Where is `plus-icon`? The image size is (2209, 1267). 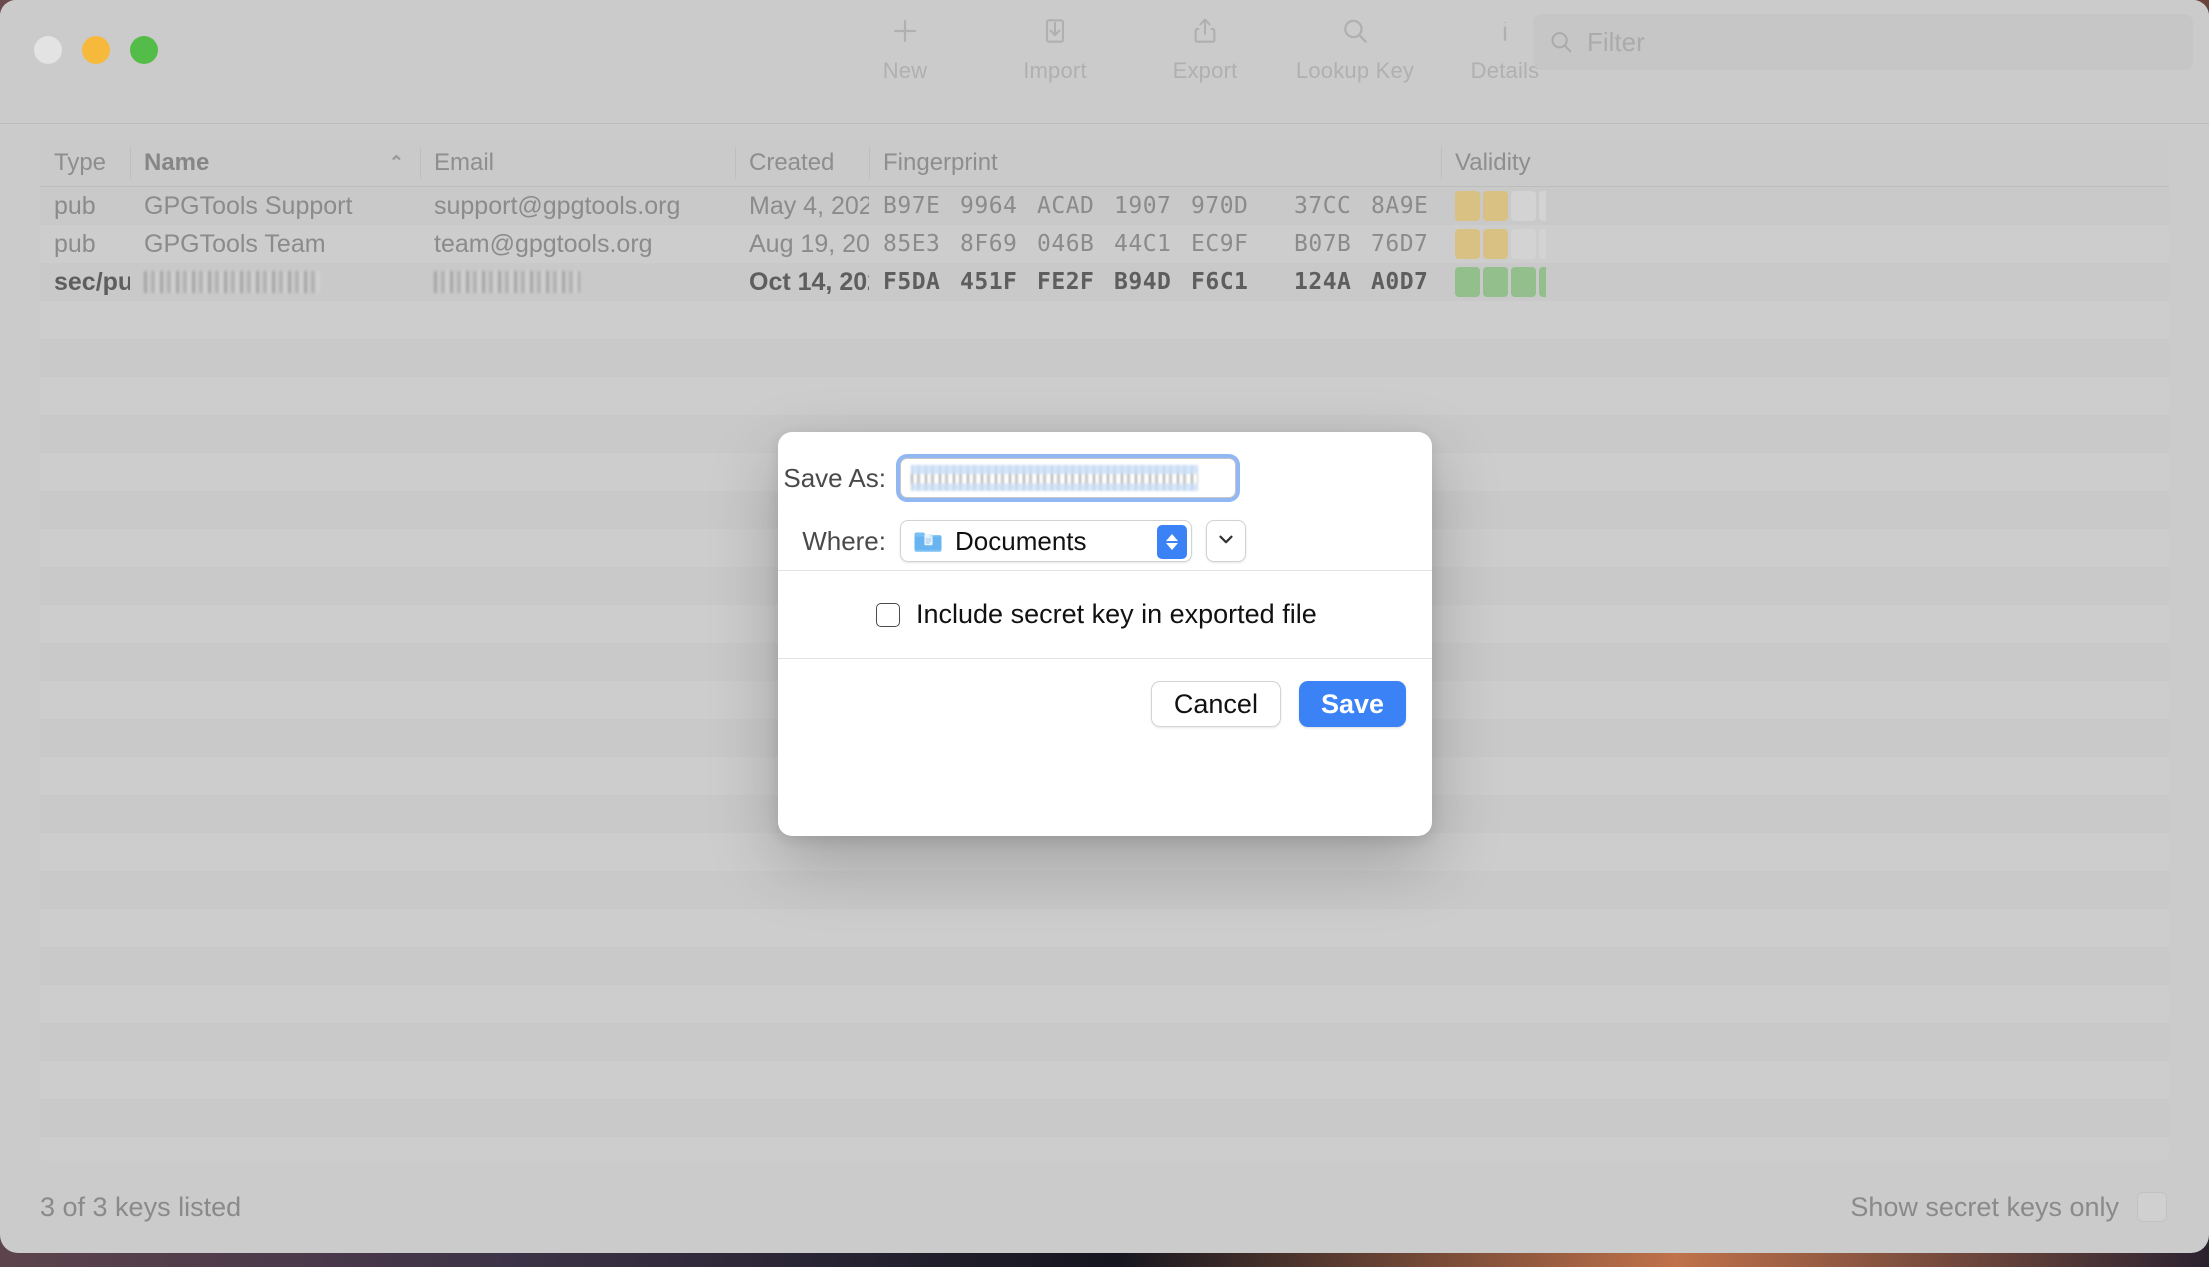 plus-icon is located at coordinates (905, 31).